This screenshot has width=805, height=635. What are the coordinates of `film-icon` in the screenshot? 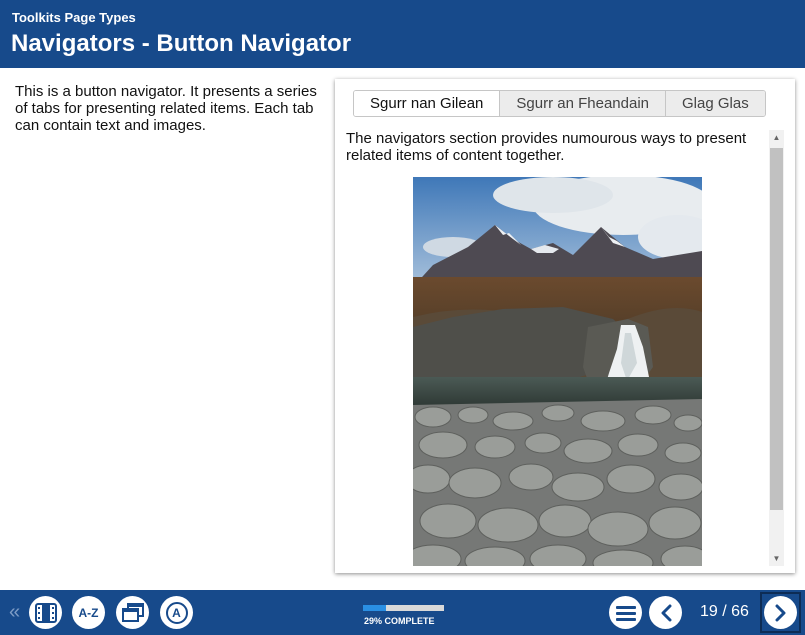 It's located at (45, 612).